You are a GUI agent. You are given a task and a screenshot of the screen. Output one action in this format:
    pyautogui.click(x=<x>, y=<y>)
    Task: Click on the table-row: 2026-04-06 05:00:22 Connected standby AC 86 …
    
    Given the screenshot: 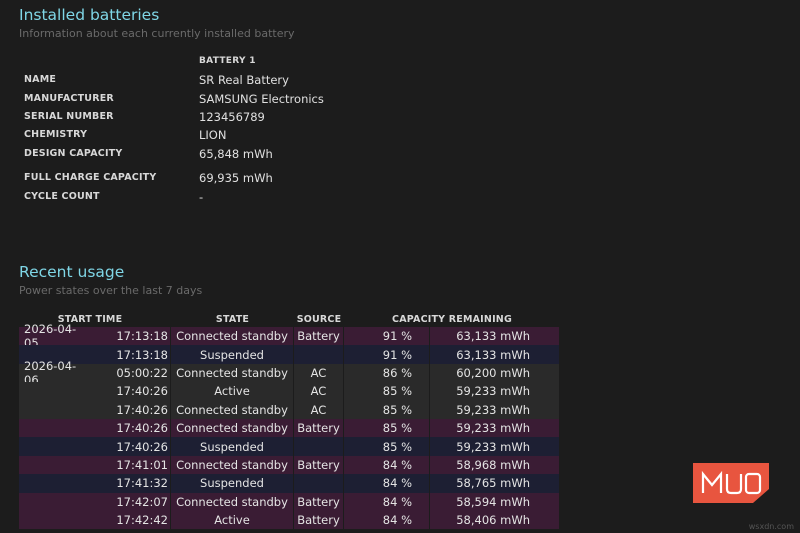 What is the action you would take?
    pyautogui.click(x=289, y=373)
    